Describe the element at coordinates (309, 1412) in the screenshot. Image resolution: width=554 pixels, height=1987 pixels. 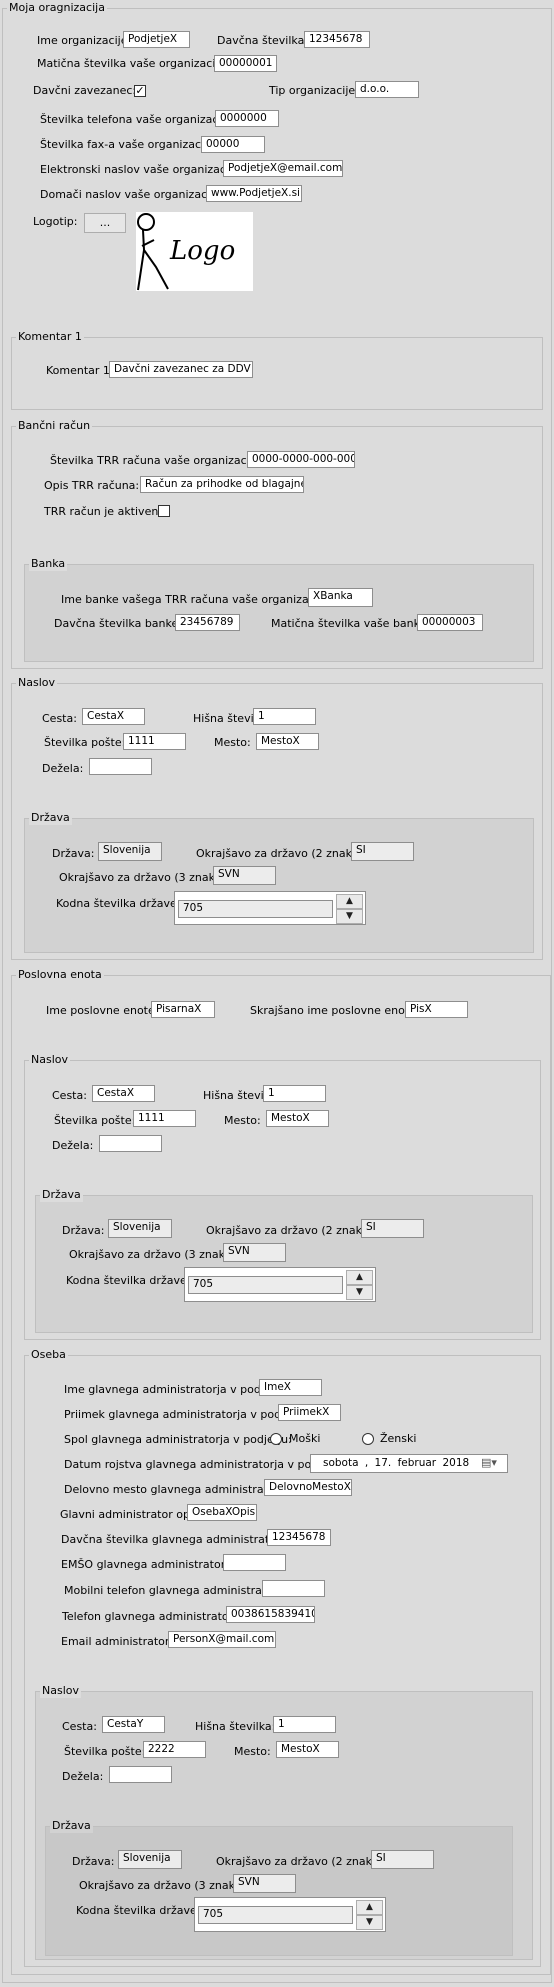
I see `admin-surname-input: PriimekX` at that location.